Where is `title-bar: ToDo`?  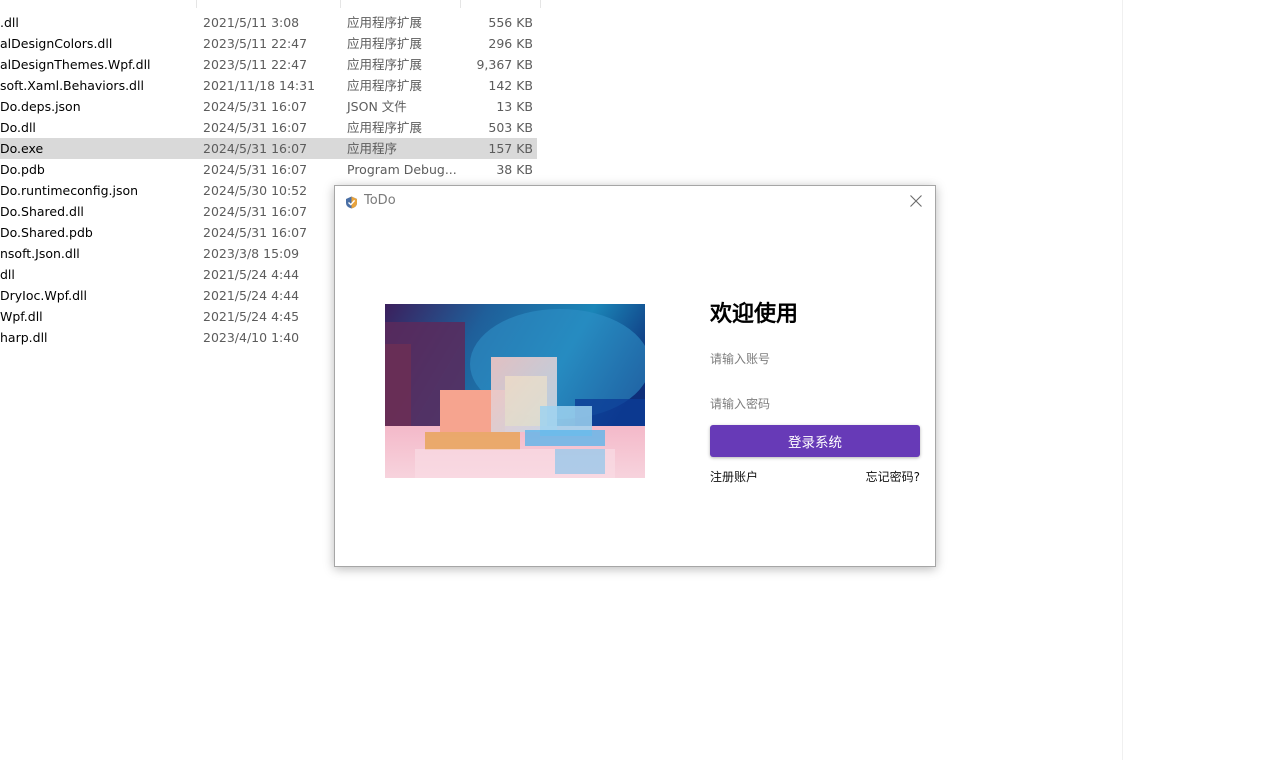
title-bar: ToDo is located at coordinates (635, 201).